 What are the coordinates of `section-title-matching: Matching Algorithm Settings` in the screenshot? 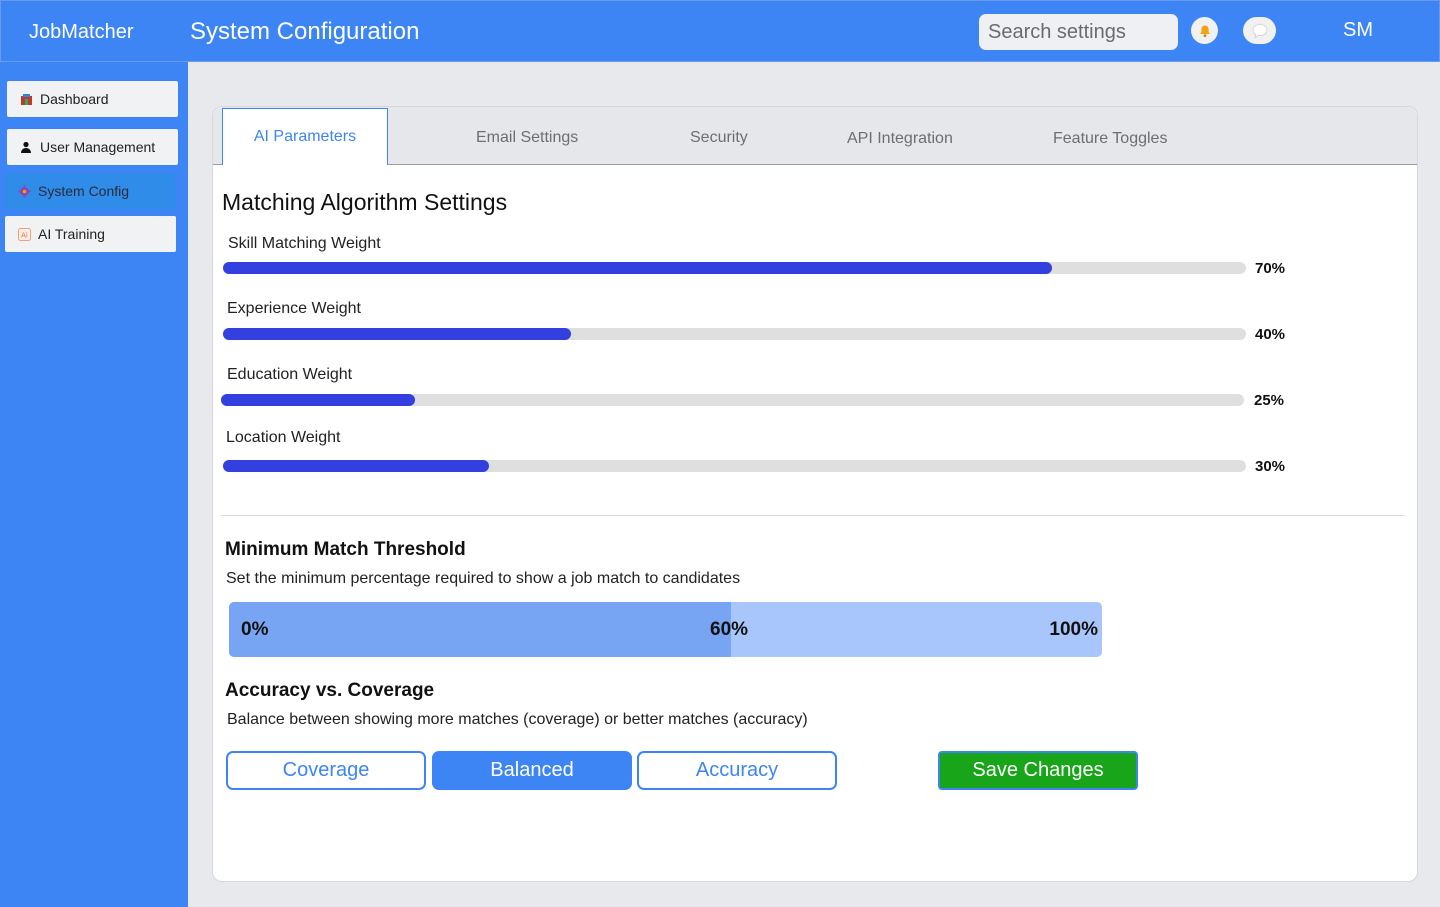 It's located at (365, 202).